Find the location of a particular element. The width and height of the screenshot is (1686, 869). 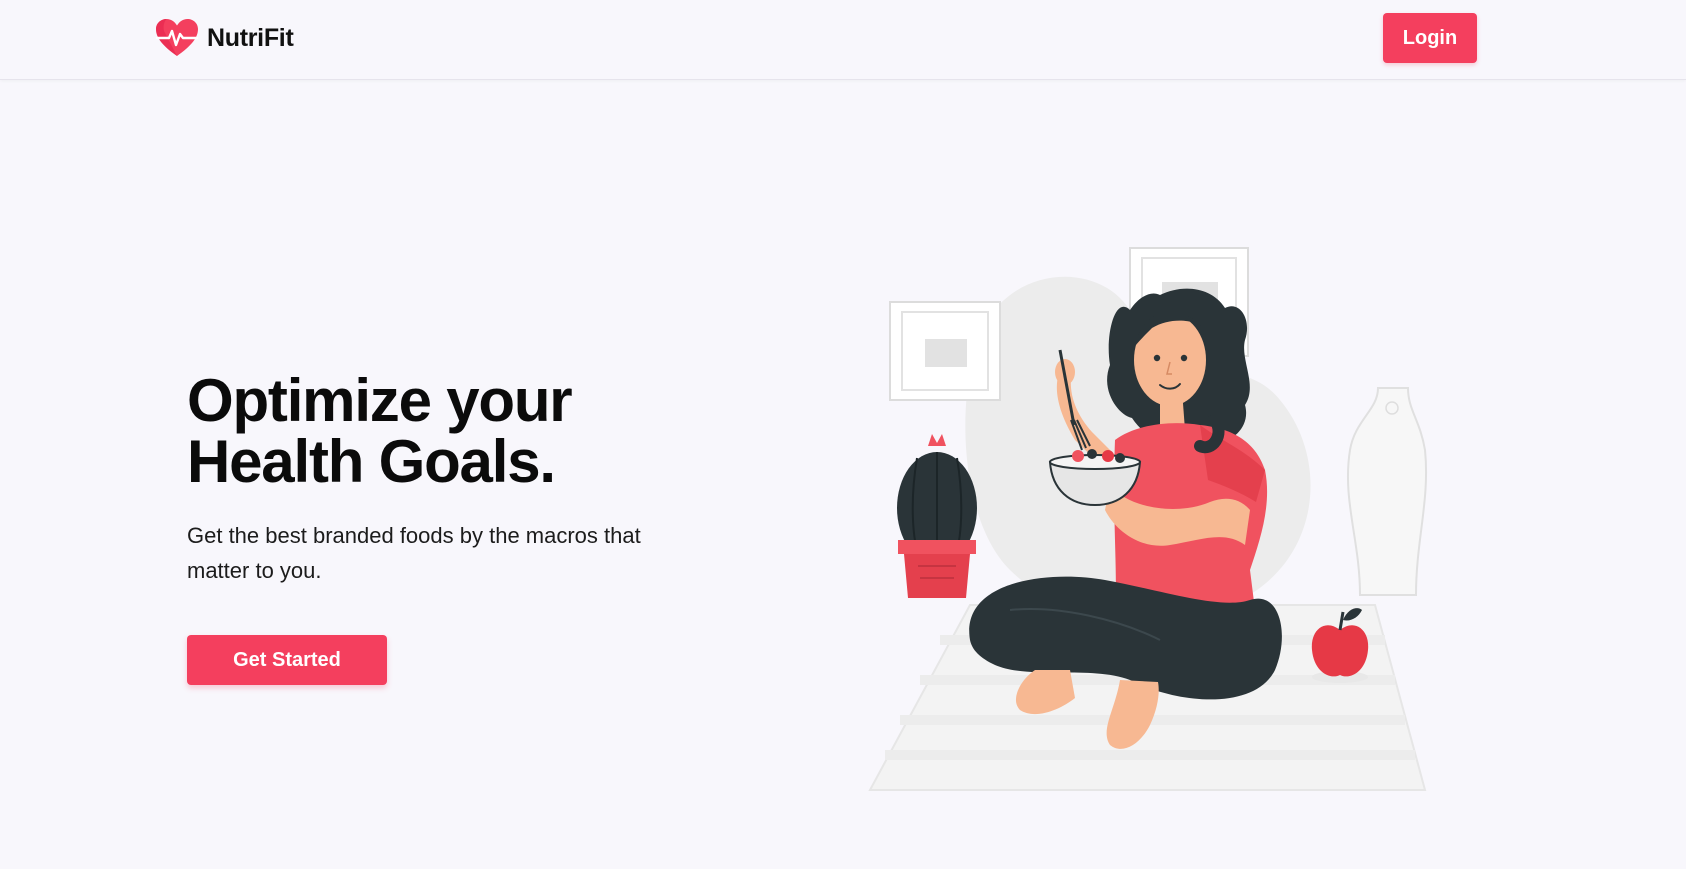

brand-name: NutriFit is located at coordinates (250, 37).